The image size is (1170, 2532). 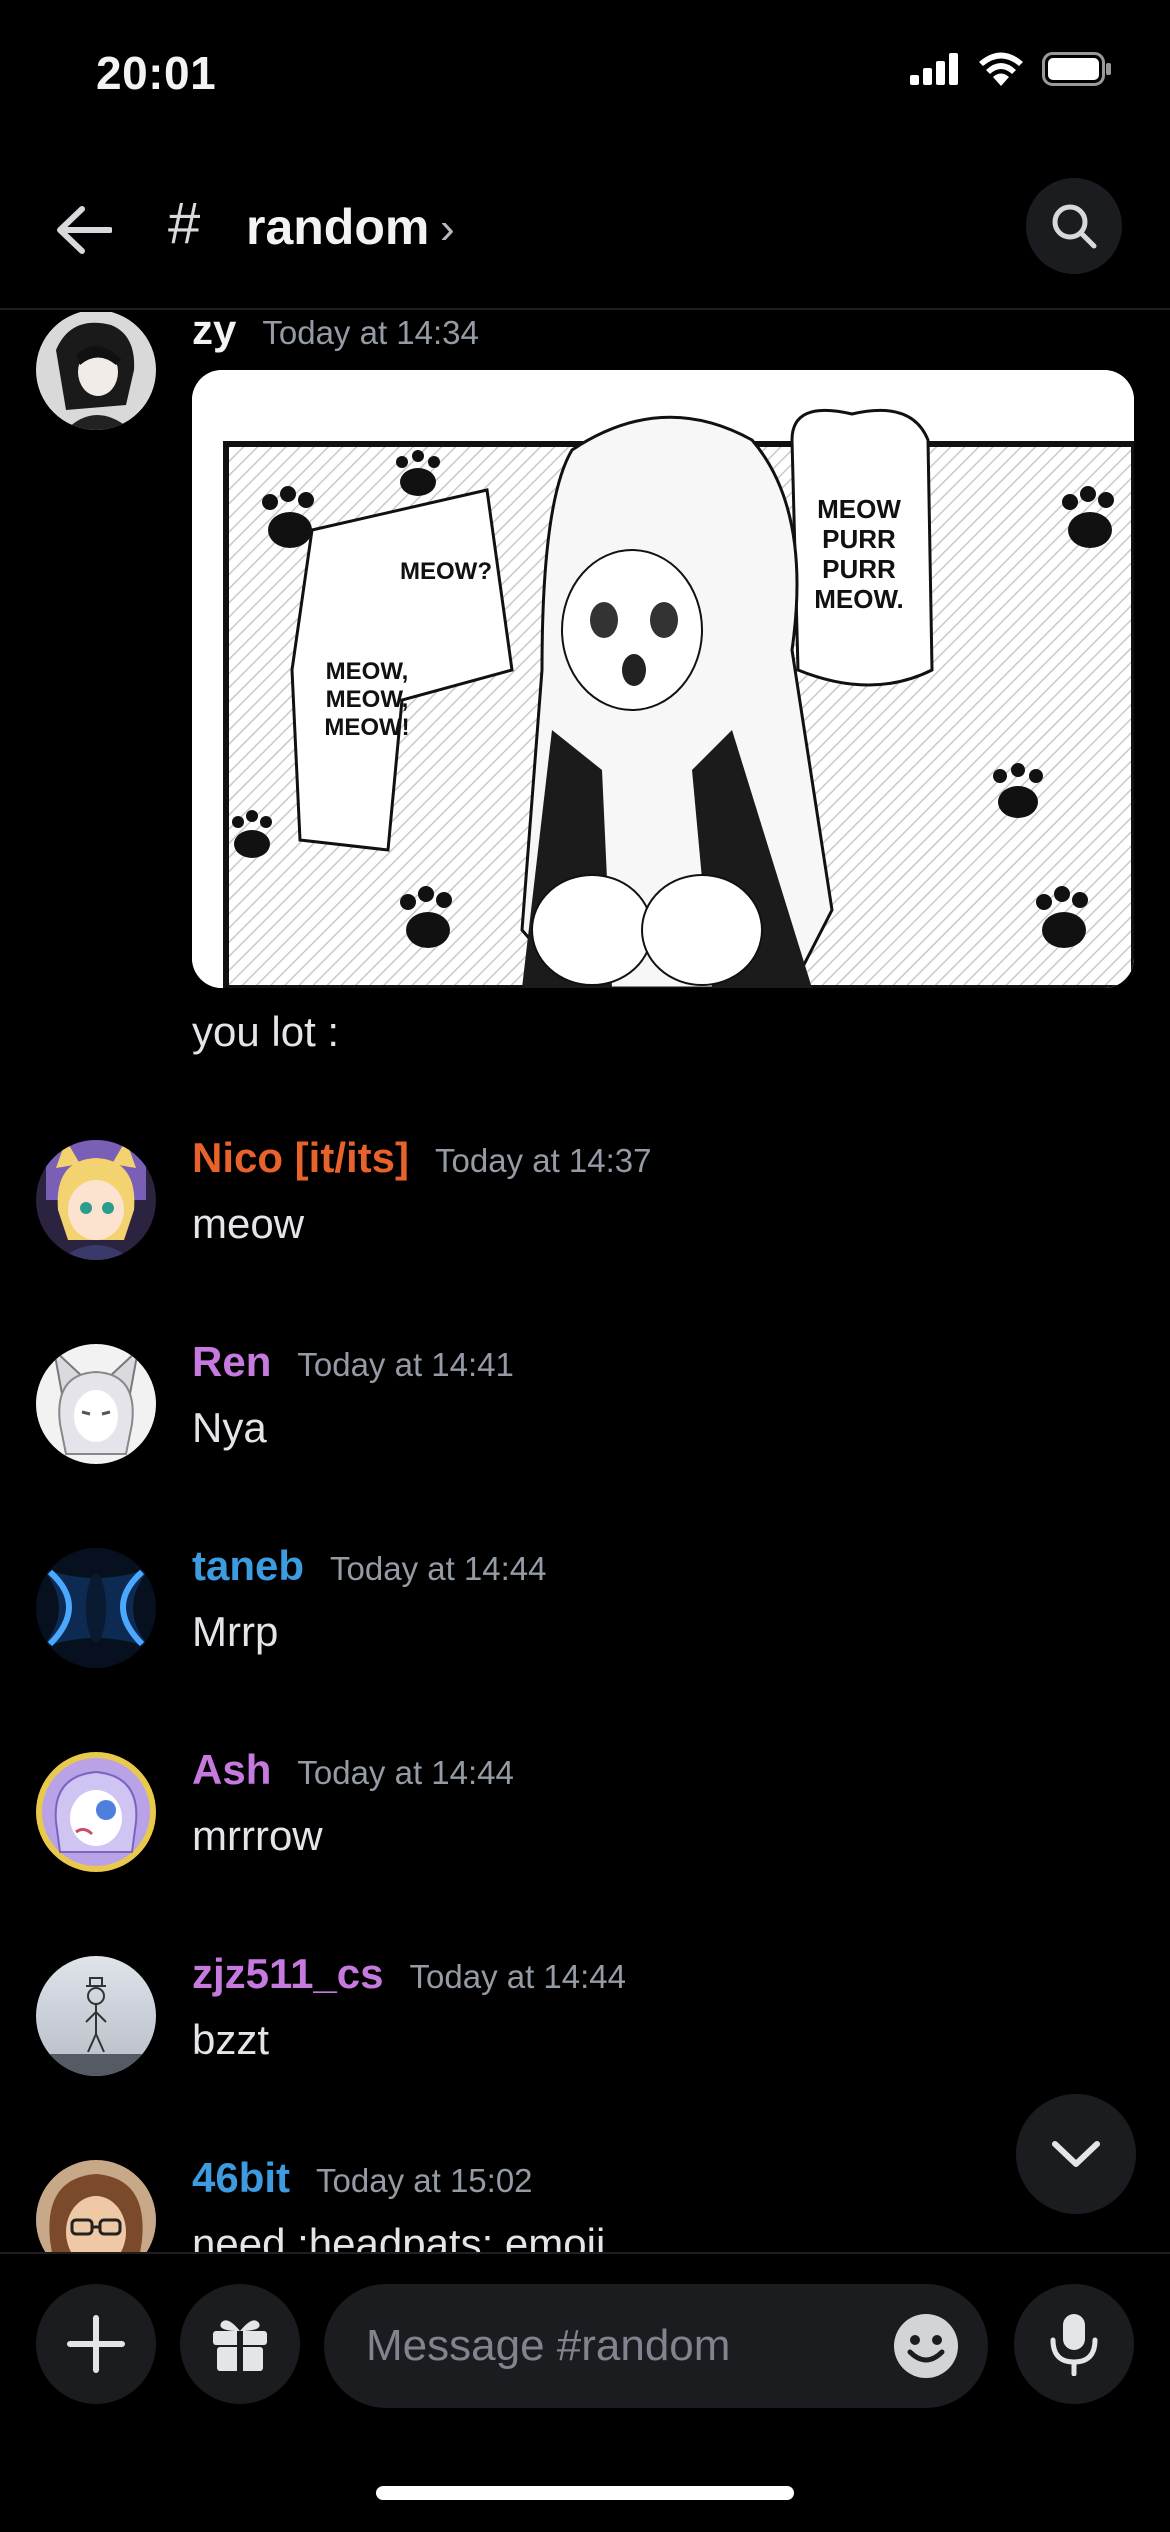 I want to click on plus-icon, so click(x=96, y=2344).